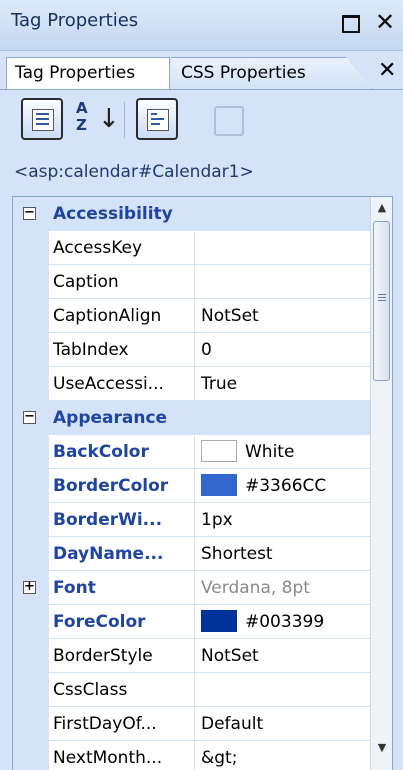  I want to click on scroll-down-icon: ▼, so click(381, 748).